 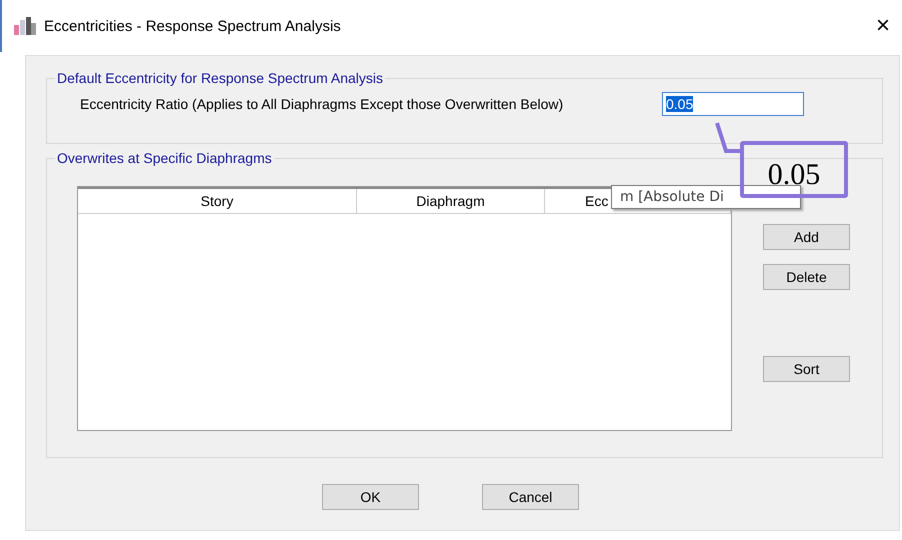 What do you see at coordinates (451, 201) in the screenshot?
I see `column-header: Diaphragm` at bounding box center [451, 201].